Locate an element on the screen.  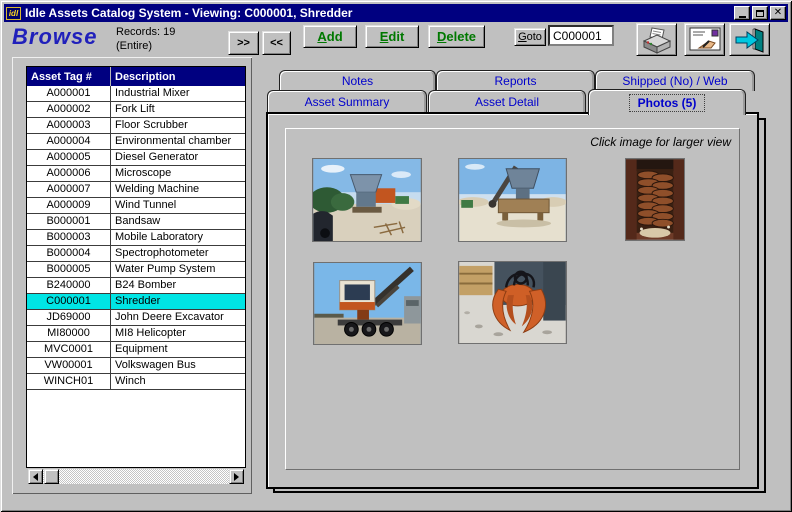
next-record-label: >> is located at coordinates (243, 43).